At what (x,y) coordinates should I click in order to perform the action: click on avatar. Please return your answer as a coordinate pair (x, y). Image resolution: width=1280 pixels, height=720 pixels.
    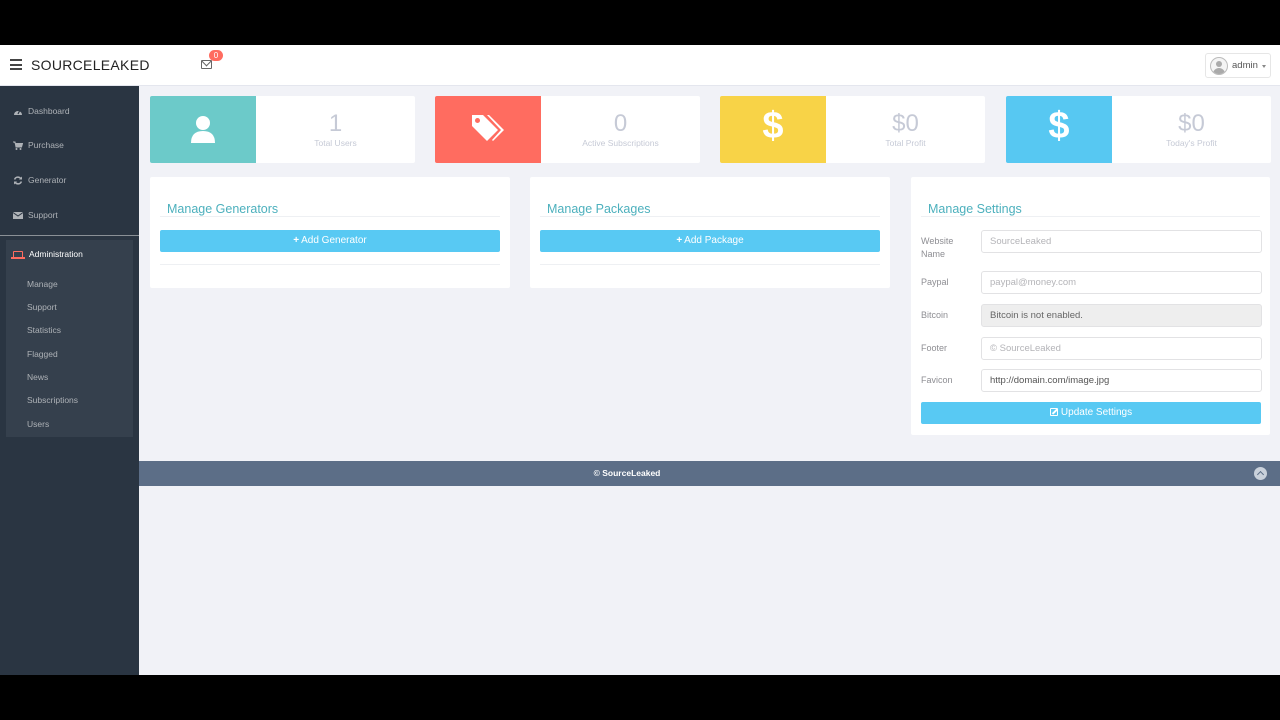
    Looking at the image, I should click on (1219, 66).